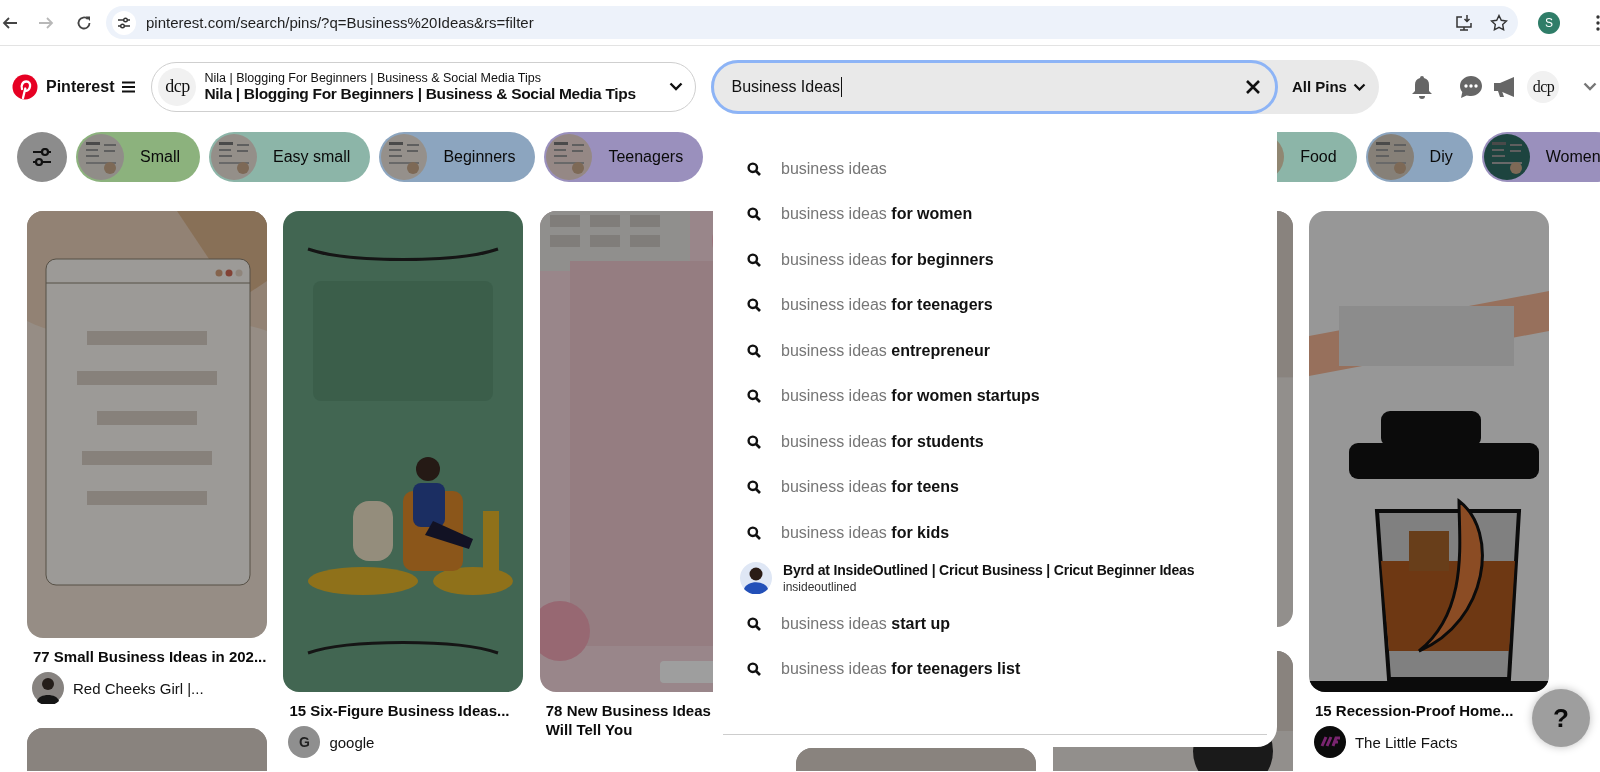 Image resolution: width=1600 pixels, height=772 pixels. Describe the element at coordinates (865, 623) in the screenshot. I see `search-suggestion: business ideas start up` at that location.